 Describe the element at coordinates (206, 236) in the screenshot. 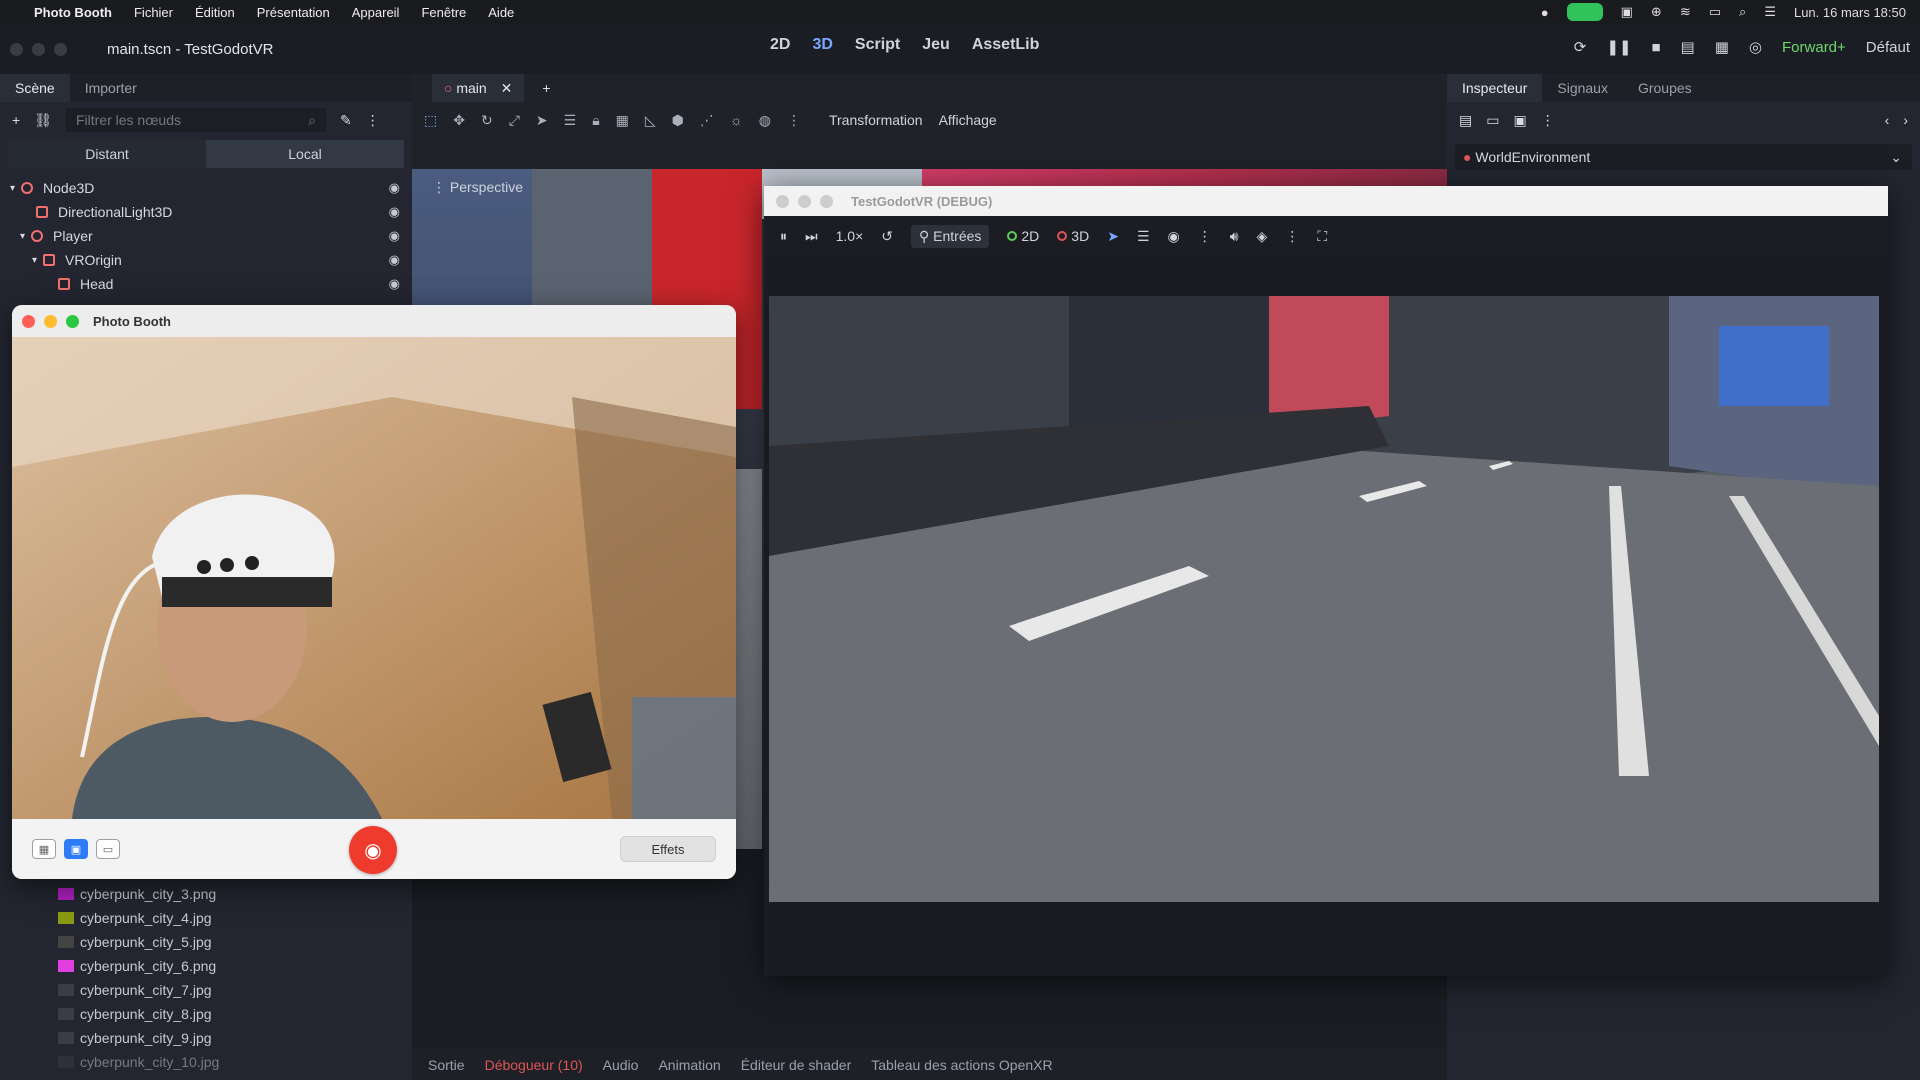

I see `tree-item-player: ▾ Player ◉` at that location.